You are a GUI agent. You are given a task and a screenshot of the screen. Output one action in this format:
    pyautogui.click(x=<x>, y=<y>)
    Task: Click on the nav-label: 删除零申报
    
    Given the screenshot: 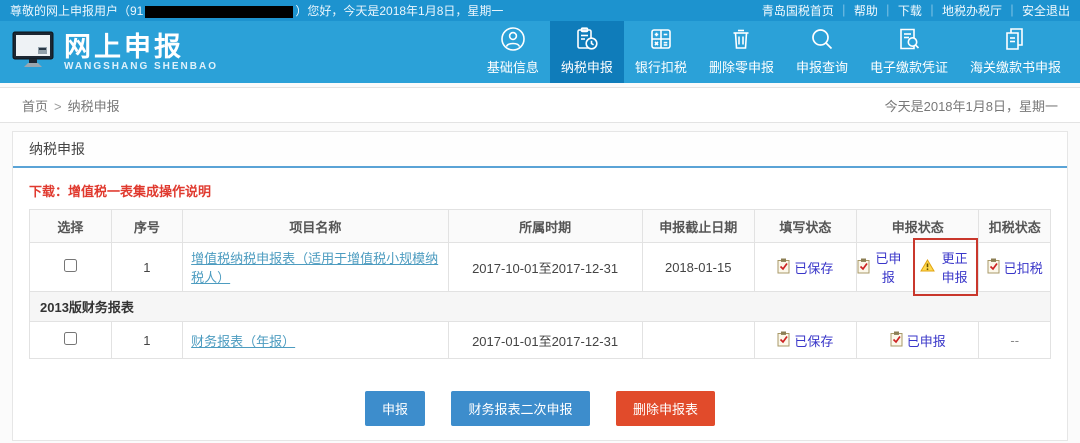 What is the action you would take?
    pyautogui.click(x=741, y=67)
    